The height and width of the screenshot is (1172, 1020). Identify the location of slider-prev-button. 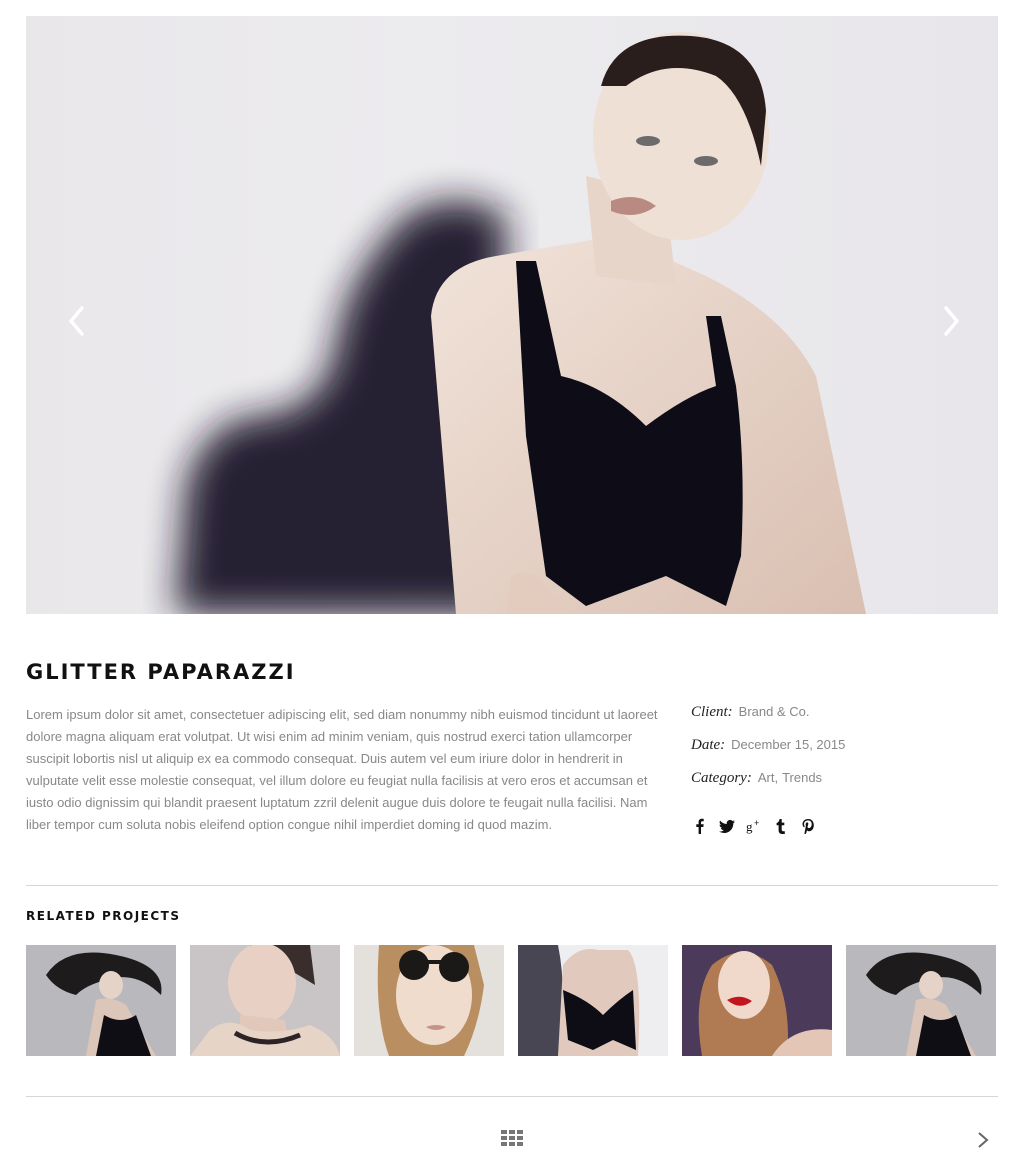
(77, 321).